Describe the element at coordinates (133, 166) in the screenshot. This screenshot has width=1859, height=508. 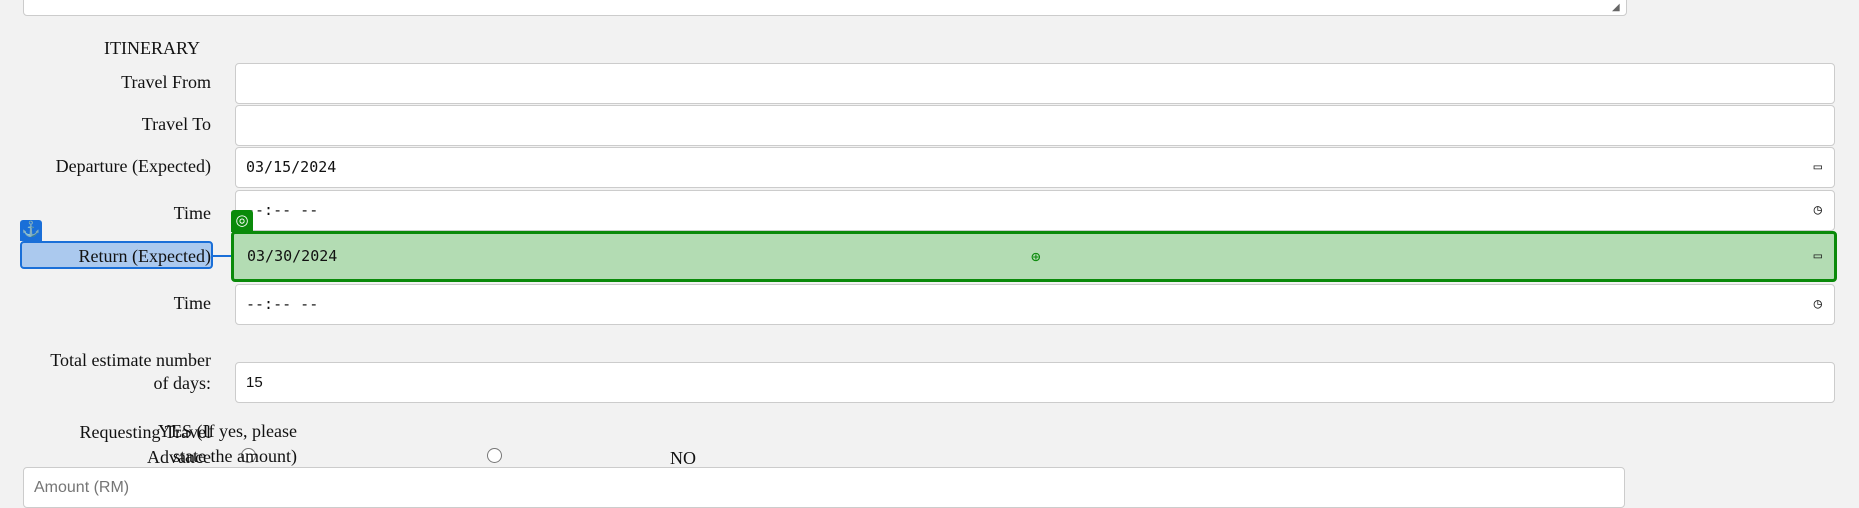
I see `departure-label: Departure (Expected)` at that location.